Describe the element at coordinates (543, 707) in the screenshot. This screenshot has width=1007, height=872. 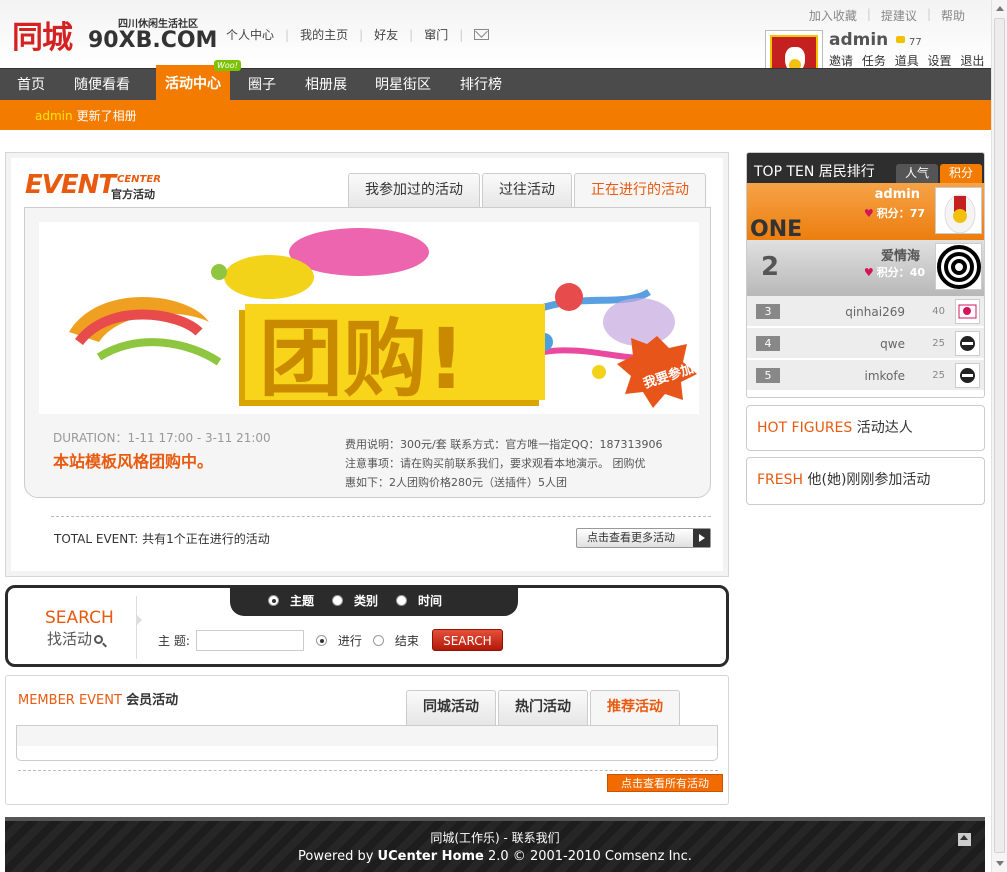
I see `tab-hot: 热门活动` at that location.